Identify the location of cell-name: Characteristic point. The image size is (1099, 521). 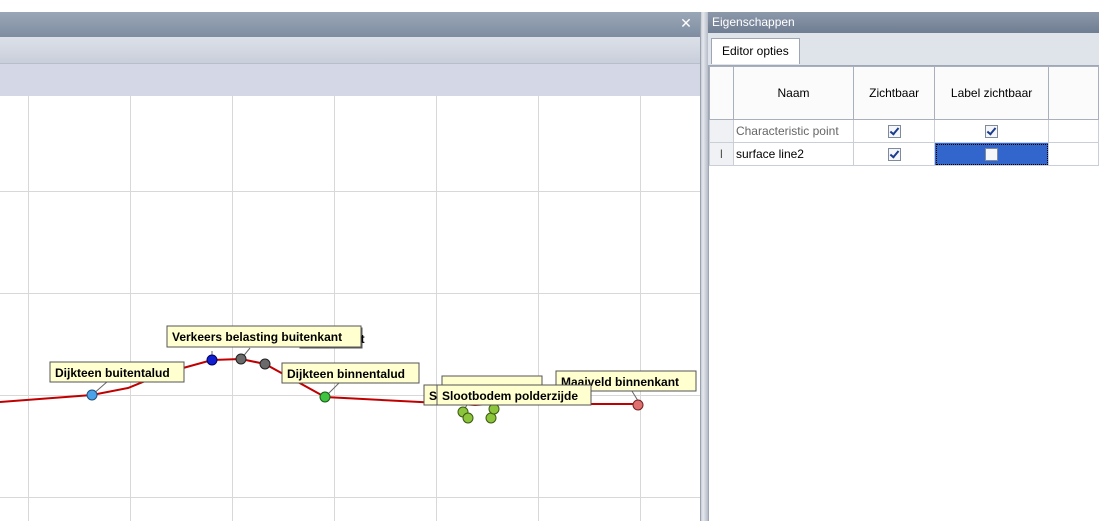
(793, 131).